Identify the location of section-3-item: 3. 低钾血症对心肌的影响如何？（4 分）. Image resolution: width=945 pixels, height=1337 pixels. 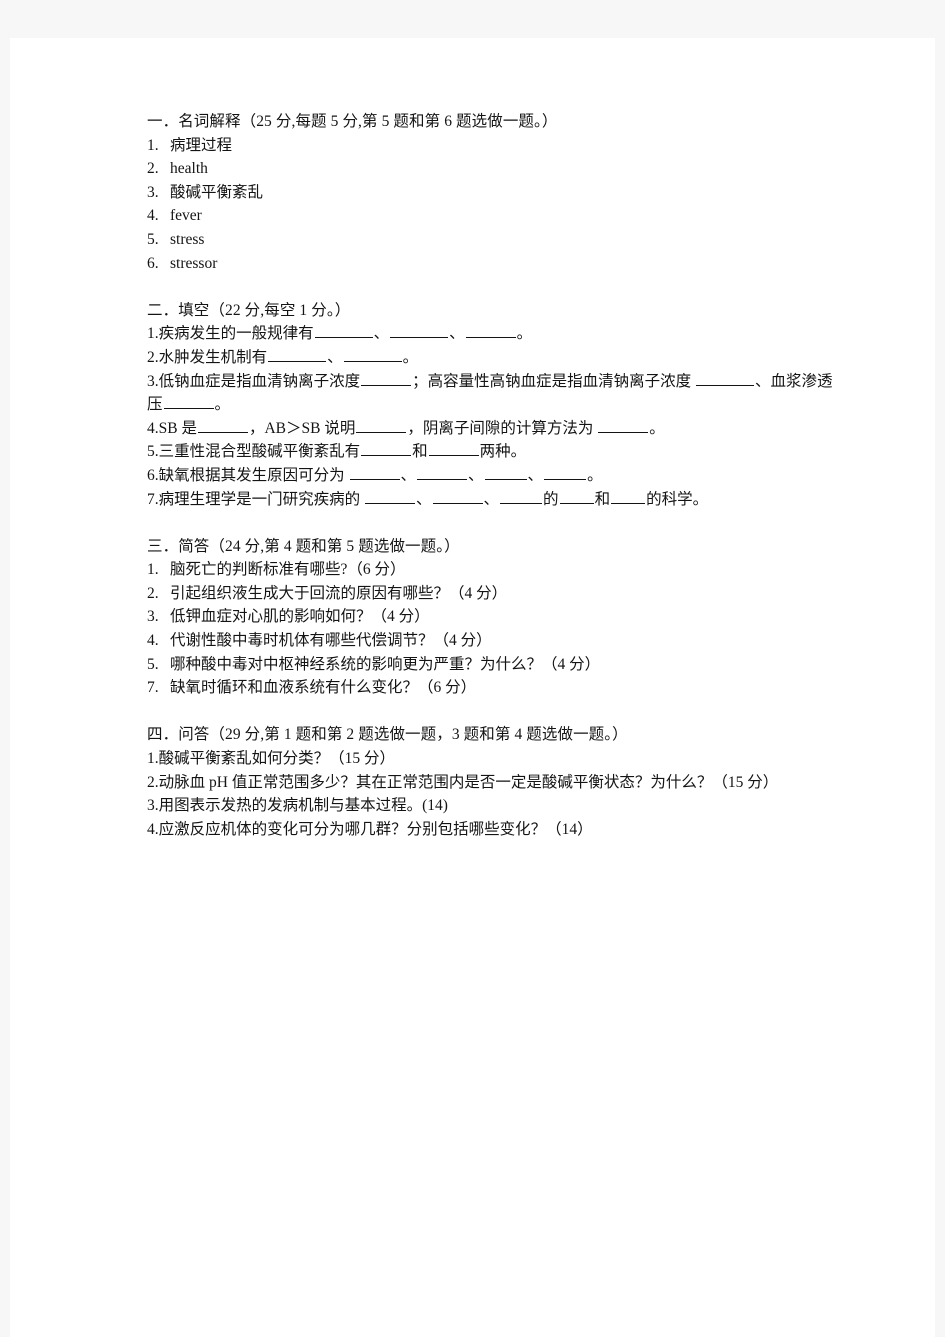
(492, 617).